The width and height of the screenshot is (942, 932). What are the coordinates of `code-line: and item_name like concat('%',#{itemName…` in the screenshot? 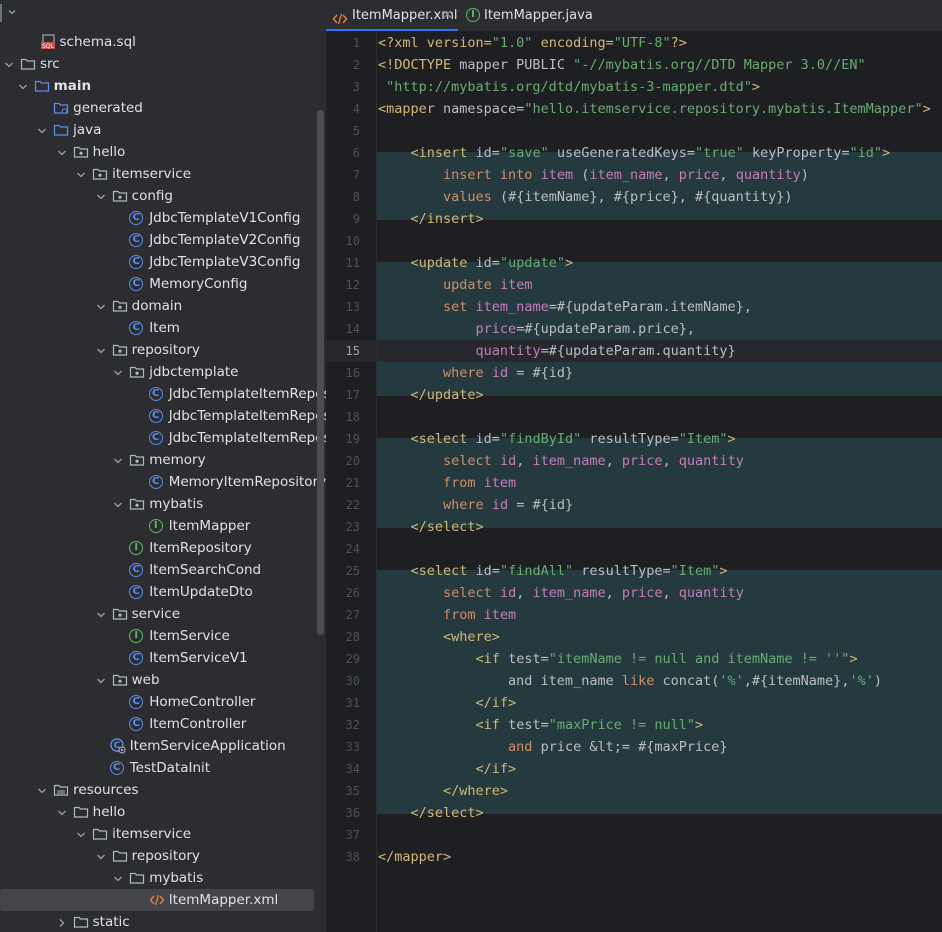 It's located at (630, 681).